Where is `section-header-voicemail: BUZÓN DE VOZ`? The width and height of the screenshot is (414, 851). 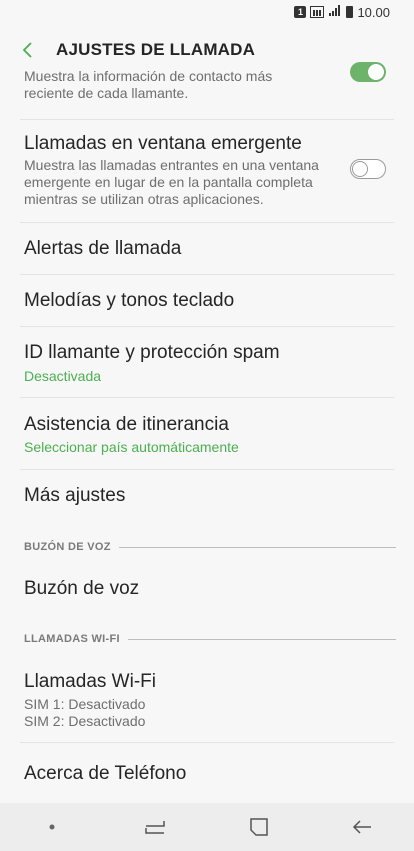 section-header-voicemail: BUZÓN DE VOZ is located at coordinates (210, 547).